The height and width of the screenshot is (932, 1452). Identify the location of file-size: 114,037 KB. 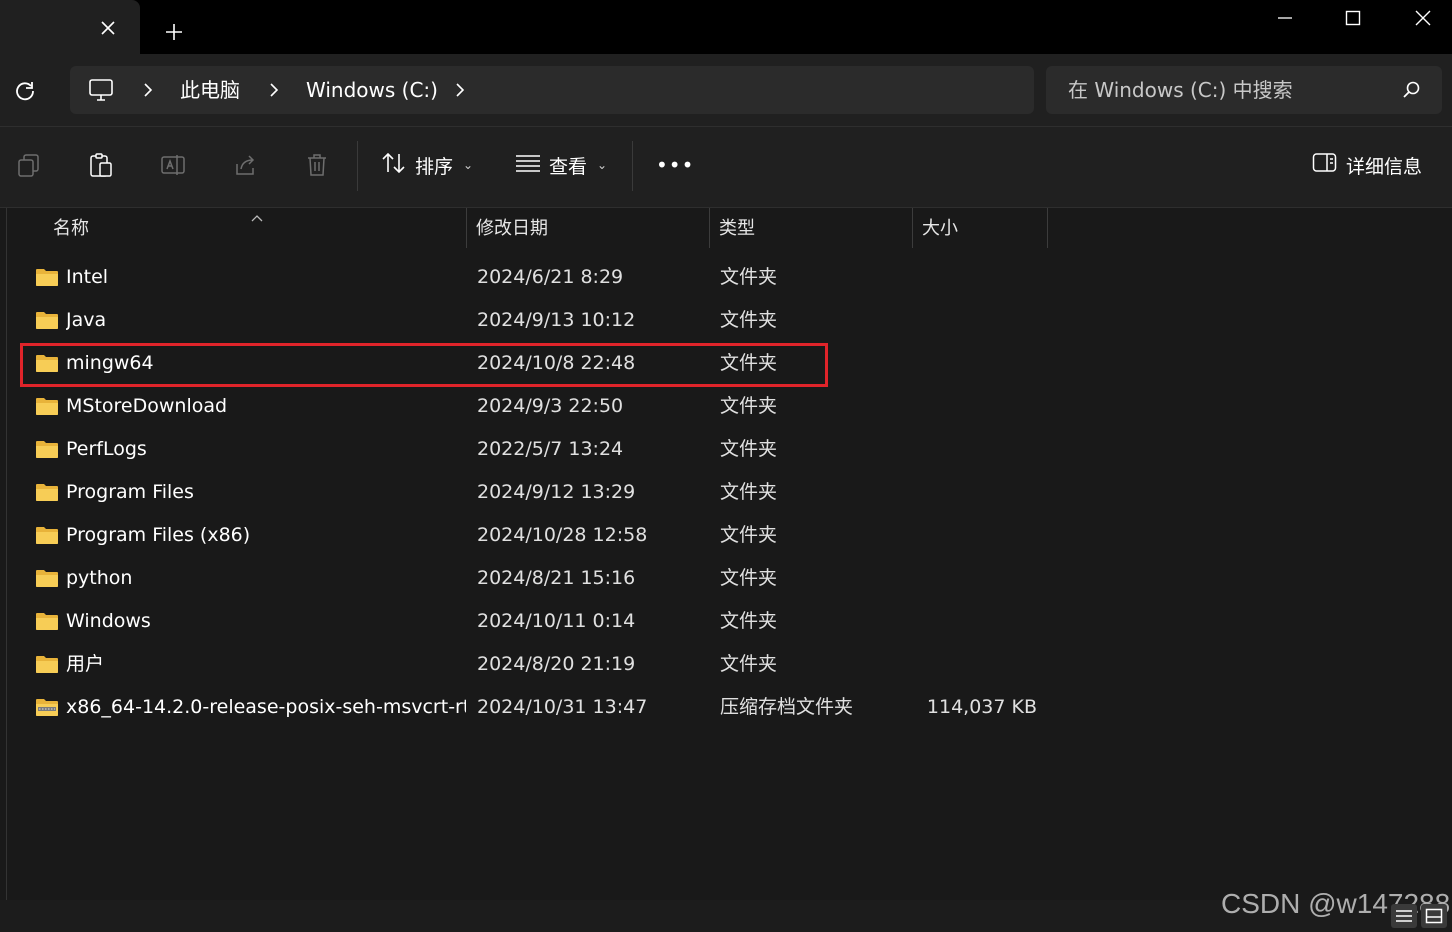
(981, 707).